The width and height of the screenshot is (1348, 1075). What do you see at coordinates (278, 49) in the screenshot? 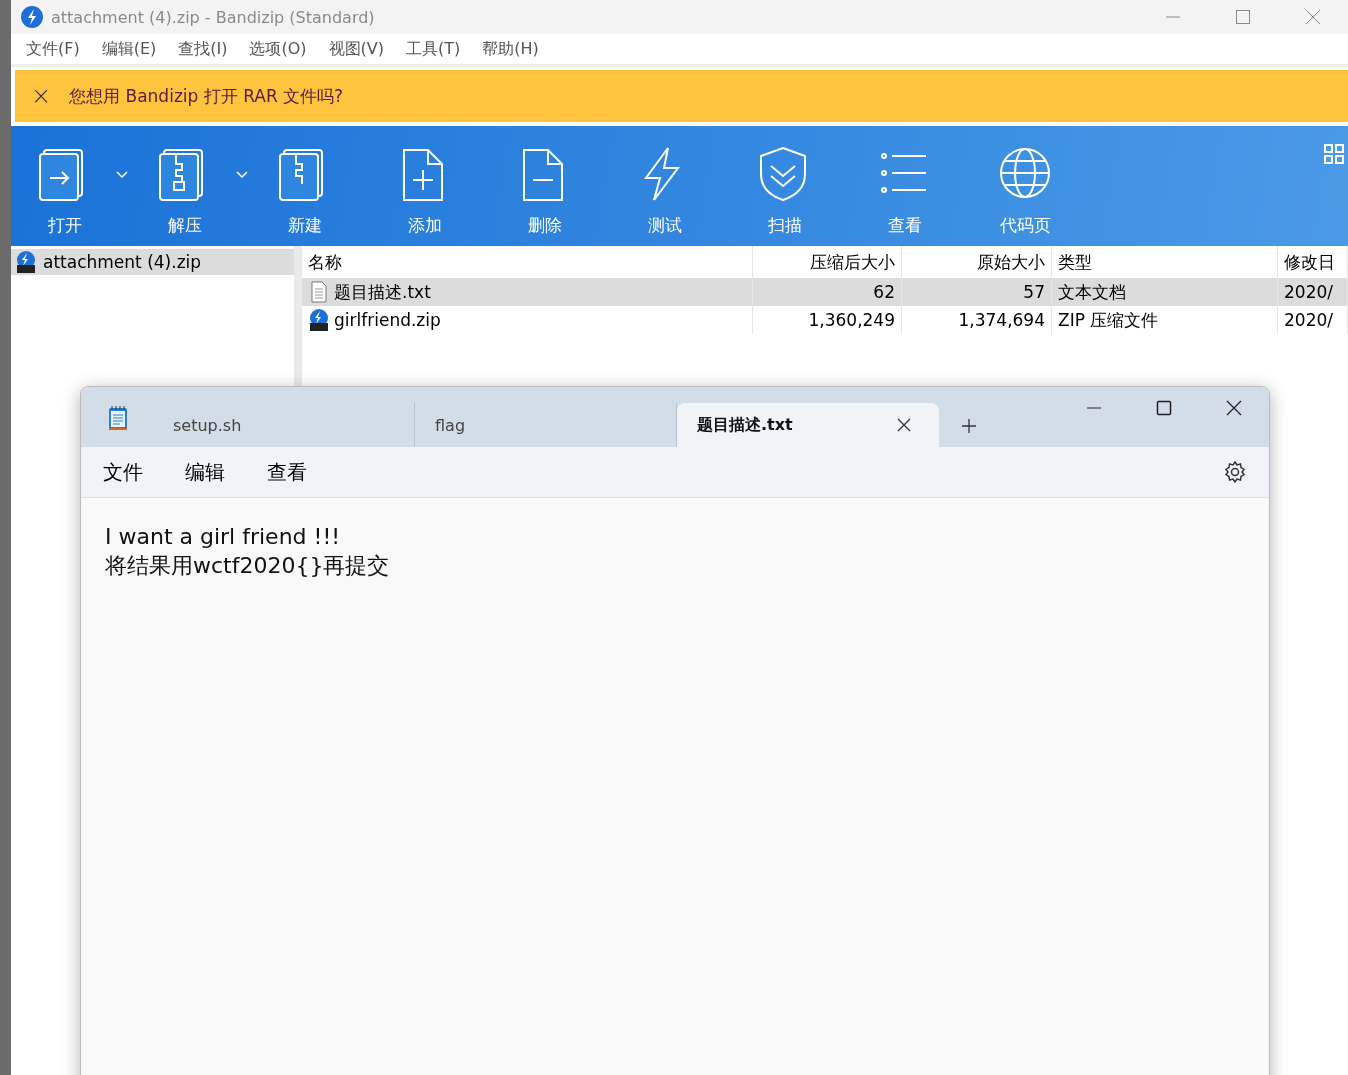
I see `menu-item: 选项(O)` at bounding box center [278, 49].